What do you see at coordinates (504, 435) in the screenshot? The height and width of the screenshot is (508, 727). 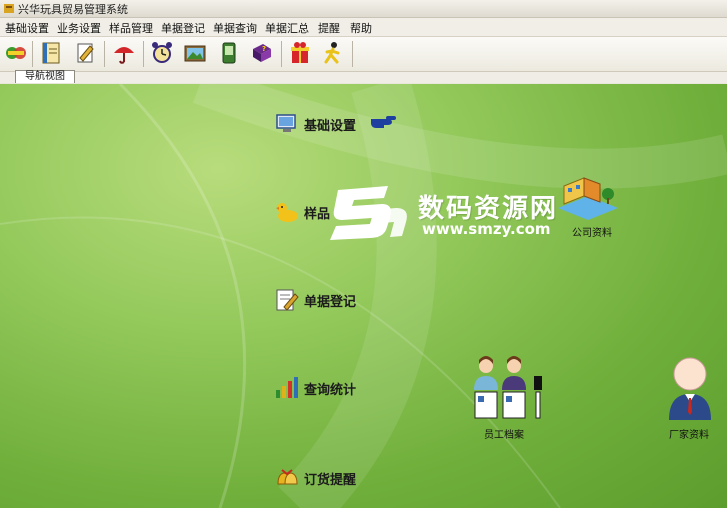 I see `module-employee-files-label: 员工档案` at bounding box center [504, 435].